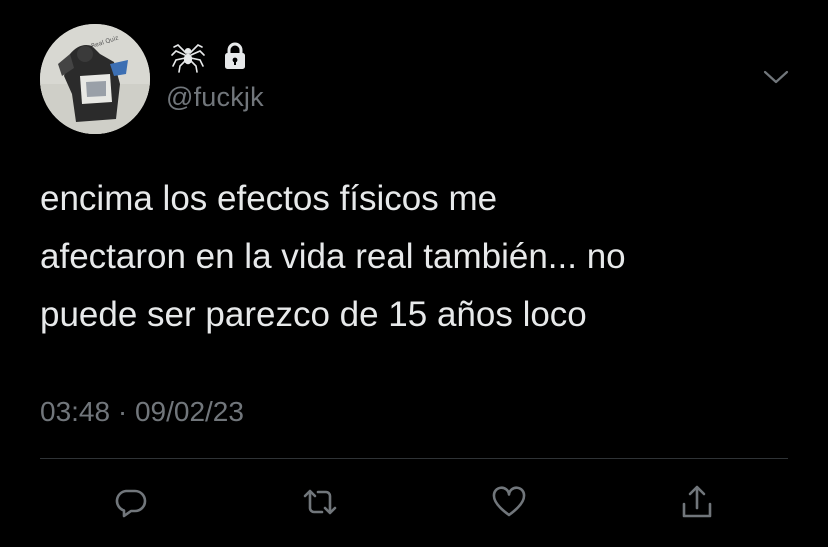 This screenshot has height=547, width=828. What do you see at coordinates (414, 458) in the screenshot?
I see `divider` at bounding box center [414, 458].